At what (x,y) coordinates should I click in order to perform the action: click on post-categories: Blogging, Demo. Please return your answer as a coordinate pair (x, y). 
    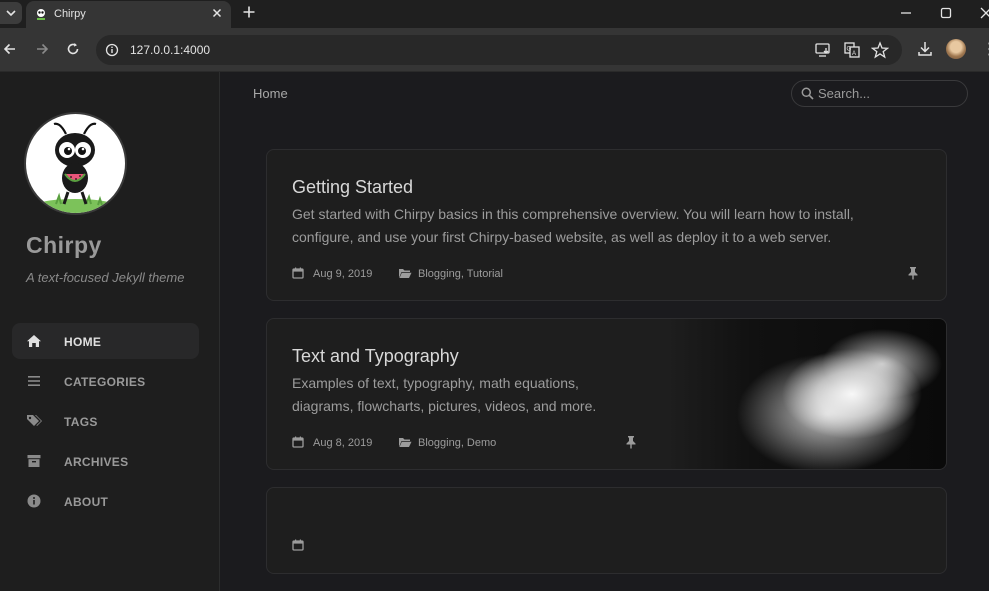
    Looking at the image, I should click on (457, 443).